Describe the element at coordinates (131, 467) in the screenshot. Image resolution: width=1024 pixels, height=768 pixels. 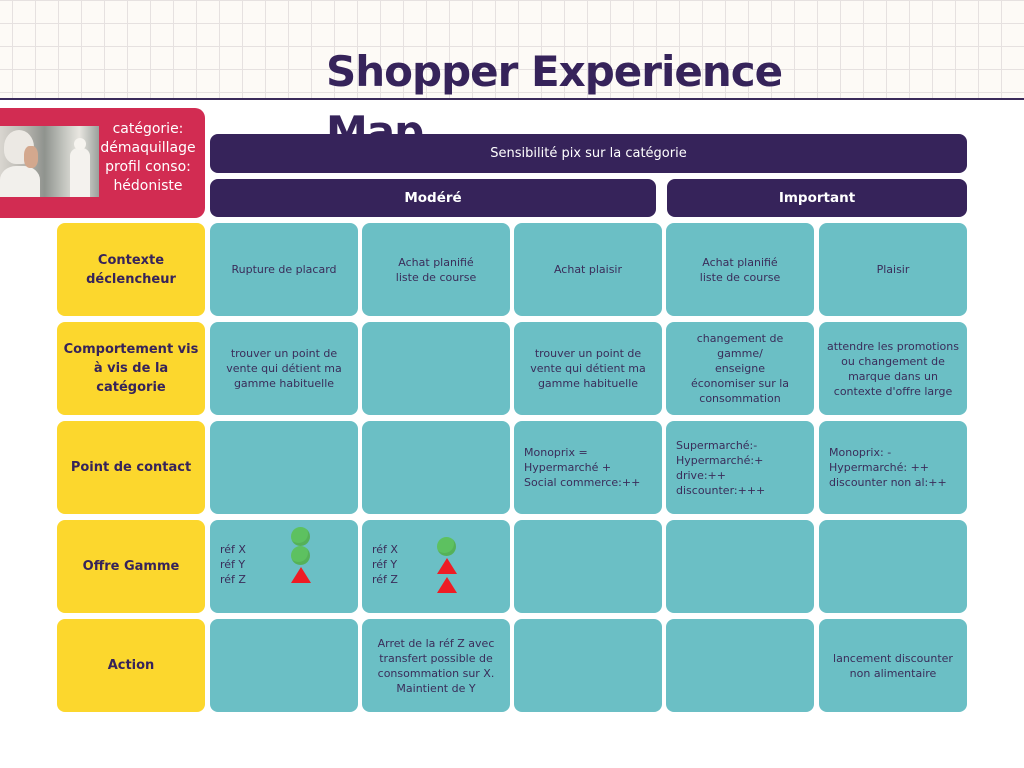
I see `row-label: Point de contact` at that location.